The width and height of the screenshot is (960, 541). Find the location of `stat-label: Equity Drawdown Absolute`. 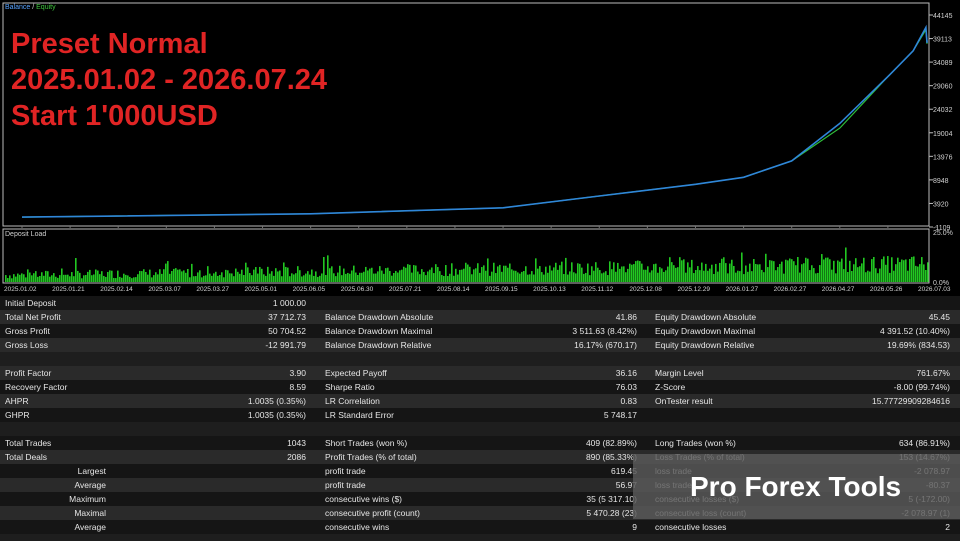

stat-label: Equity Drawdown Absolute is located at coordinates (706, 317).